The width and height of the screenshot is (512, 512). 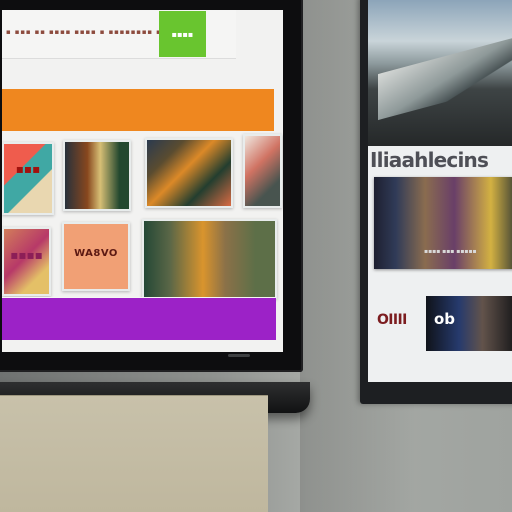 What do you see at coordinates (182, 34) in the screenshot?
I see `search-button: ▪▪▪▪` at bounding box center [182, 34].